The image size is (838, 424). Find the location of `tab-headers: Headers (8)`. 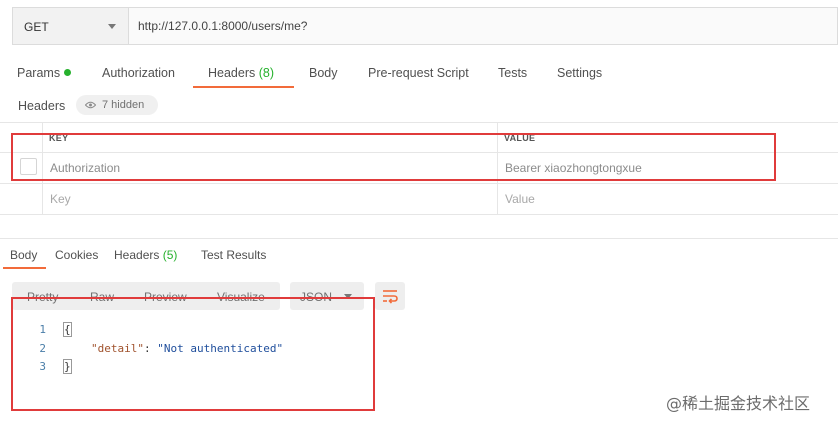

tab-headers: Headers (8) is located at coordinates (241, 73).